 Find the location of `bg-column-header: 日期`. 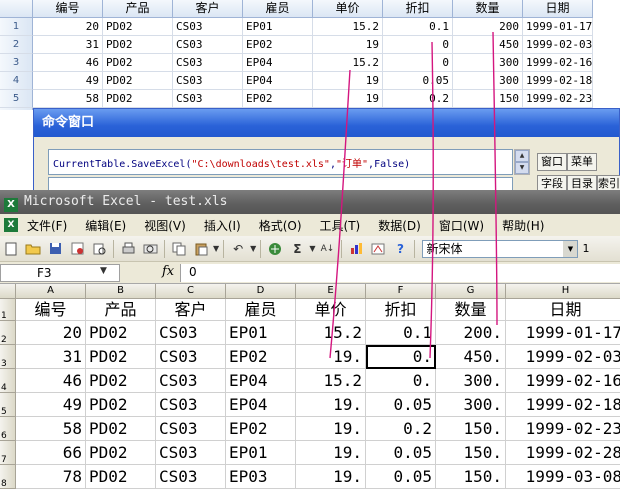

bg-column-header: 日期 is located at coordinates (558, 9).